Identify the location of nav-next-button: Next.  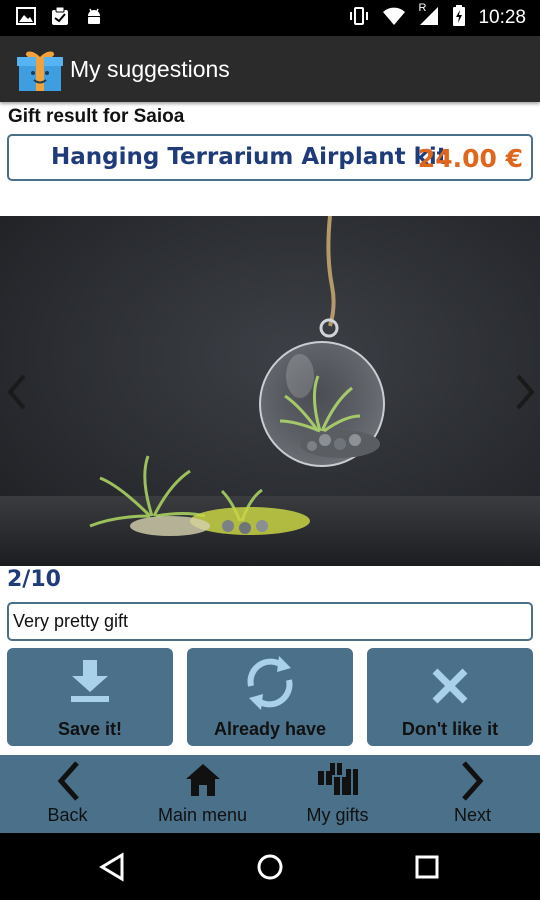
(472, 794).